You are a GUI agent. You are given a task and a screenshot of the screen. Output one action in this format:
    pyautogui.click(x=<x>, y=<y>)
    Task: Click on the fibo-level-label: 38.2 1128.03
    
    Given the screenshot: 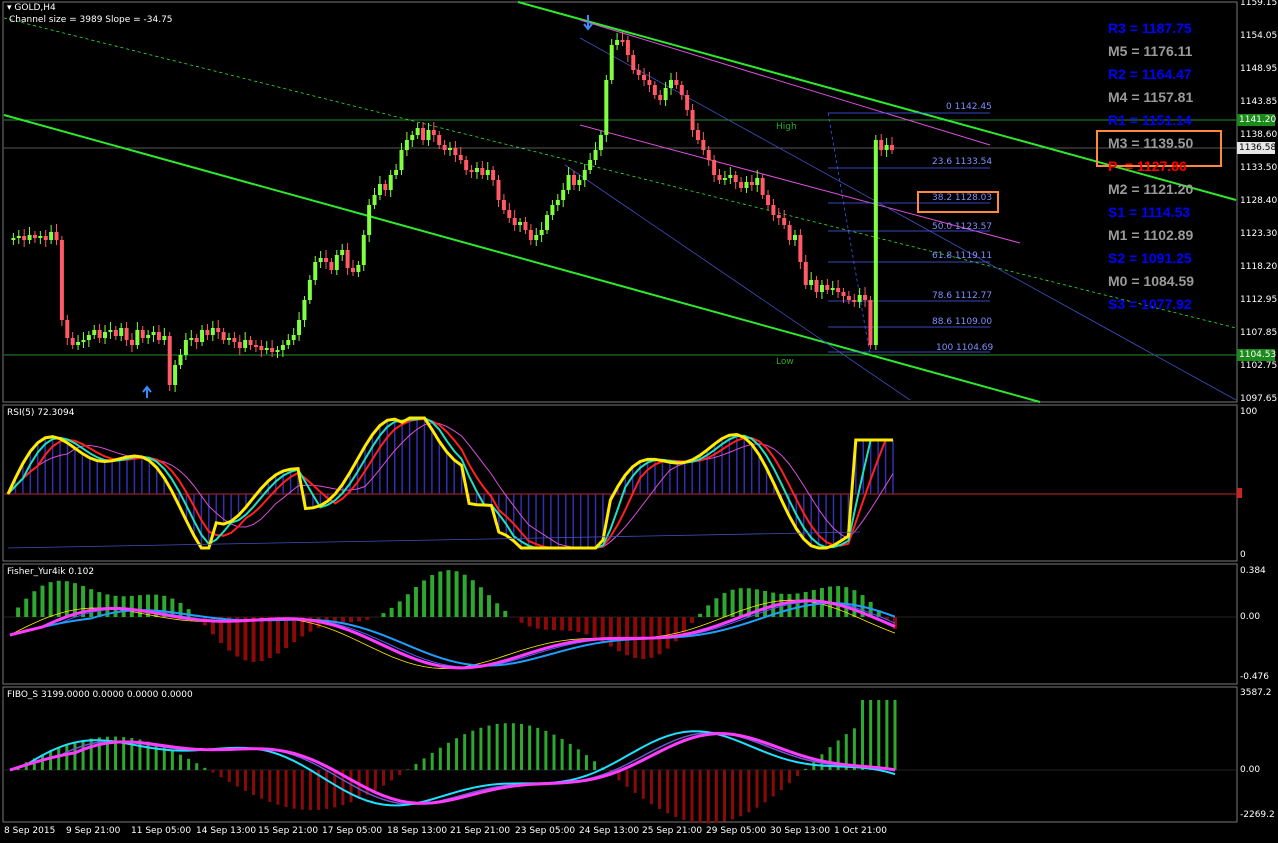 What is the action you would take?
    pyautogui.click(x=962, y=198)
    